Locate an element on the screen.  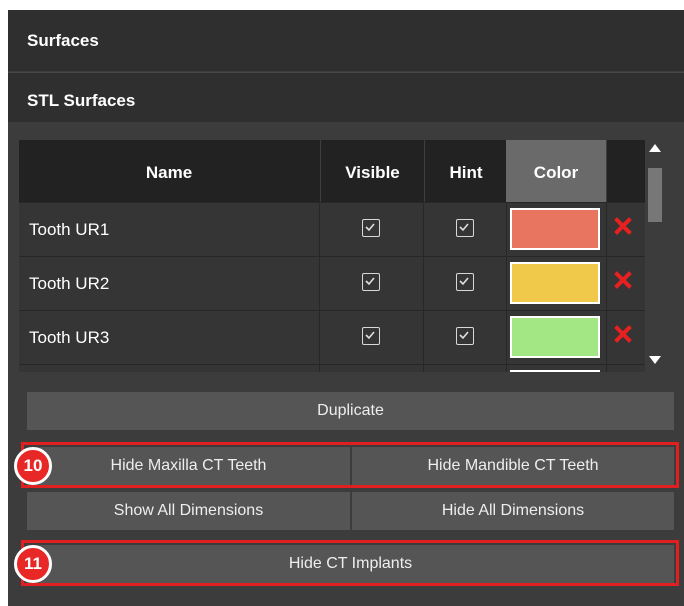
table-scrollbar is located at coordinates (655, 256).